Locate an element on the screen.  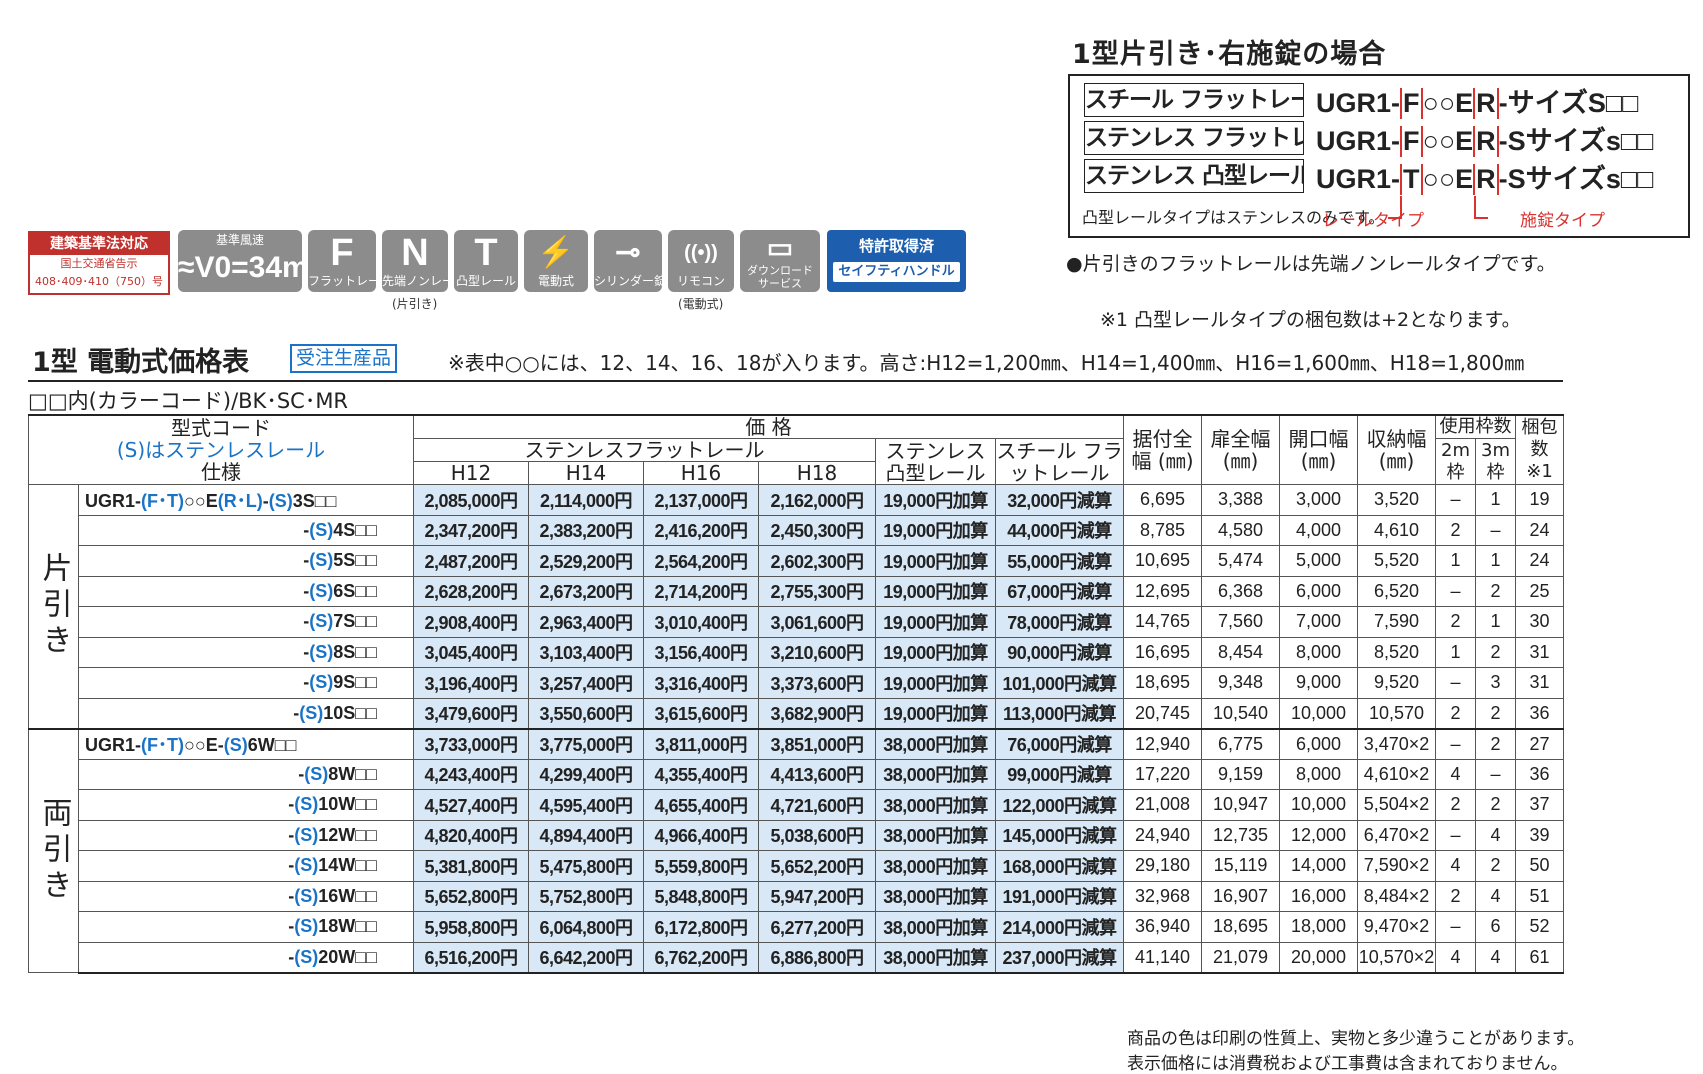
price-h18: 2,755,300円 is located at coordinates (817, 591).